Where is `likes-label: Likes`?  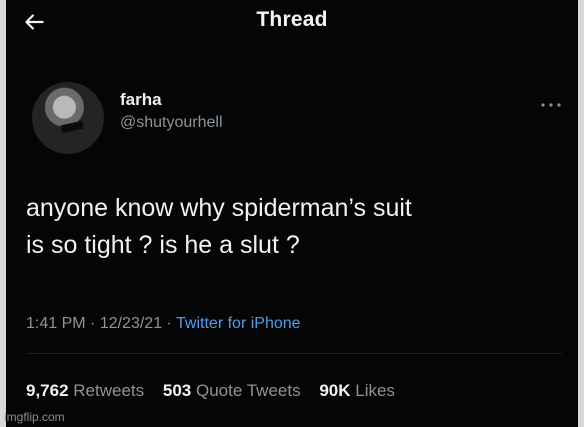 likes-label: Likes is located at coordinates (375, 390).